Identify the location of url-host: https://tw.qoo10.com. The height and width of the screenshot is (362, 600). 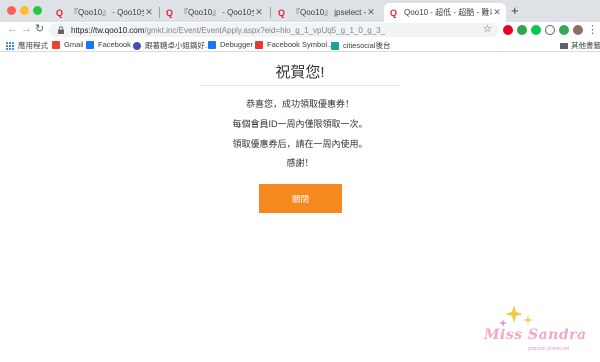
(108, 30).